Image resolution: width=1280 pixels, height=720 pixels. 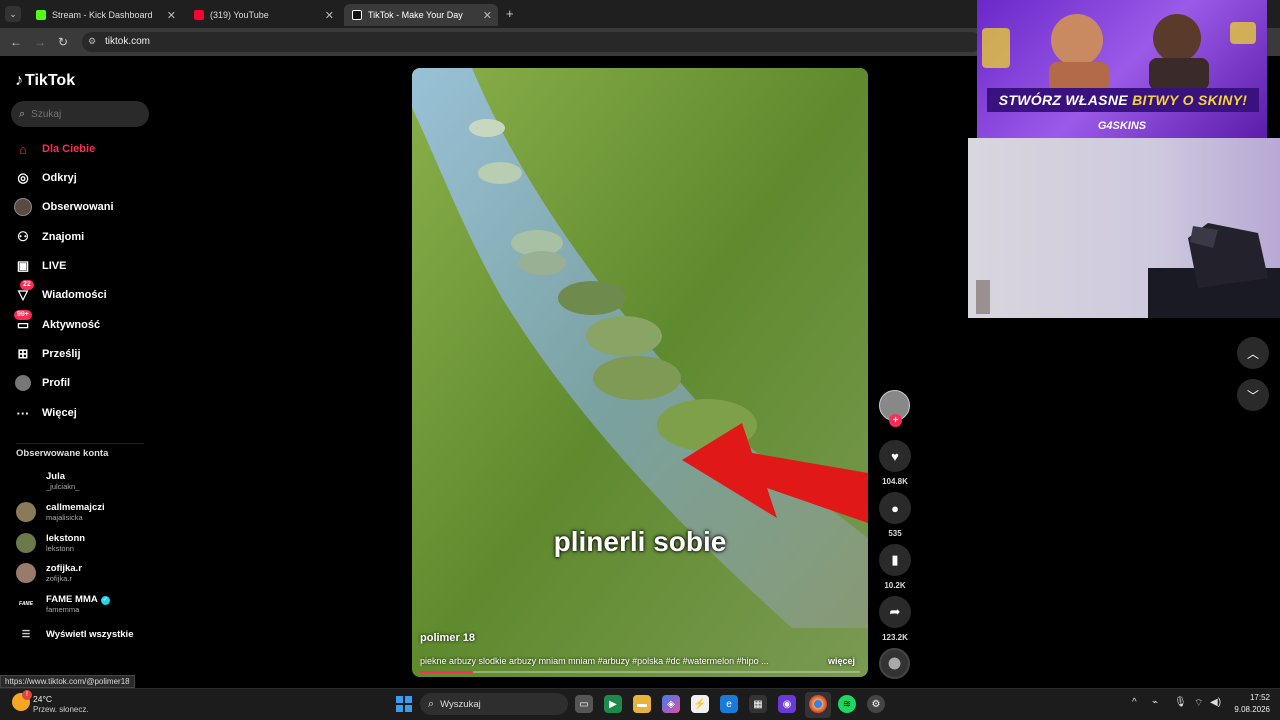 I want to click on address-bar, so click(x=532, y=42).